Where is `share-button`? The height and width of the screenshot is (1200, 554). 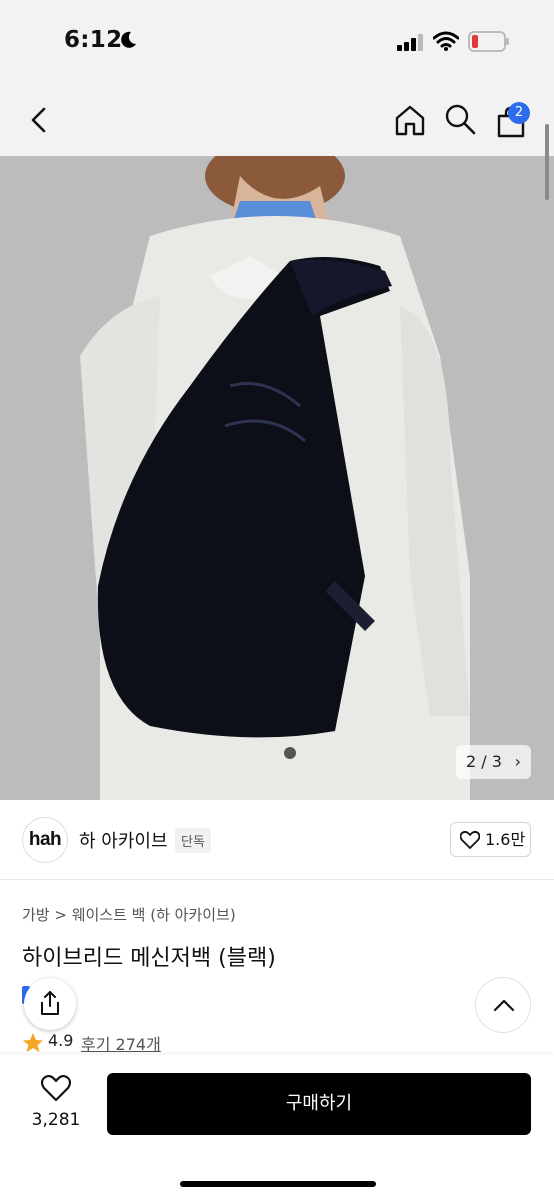
share-button is located at coordinates (50, 1004).